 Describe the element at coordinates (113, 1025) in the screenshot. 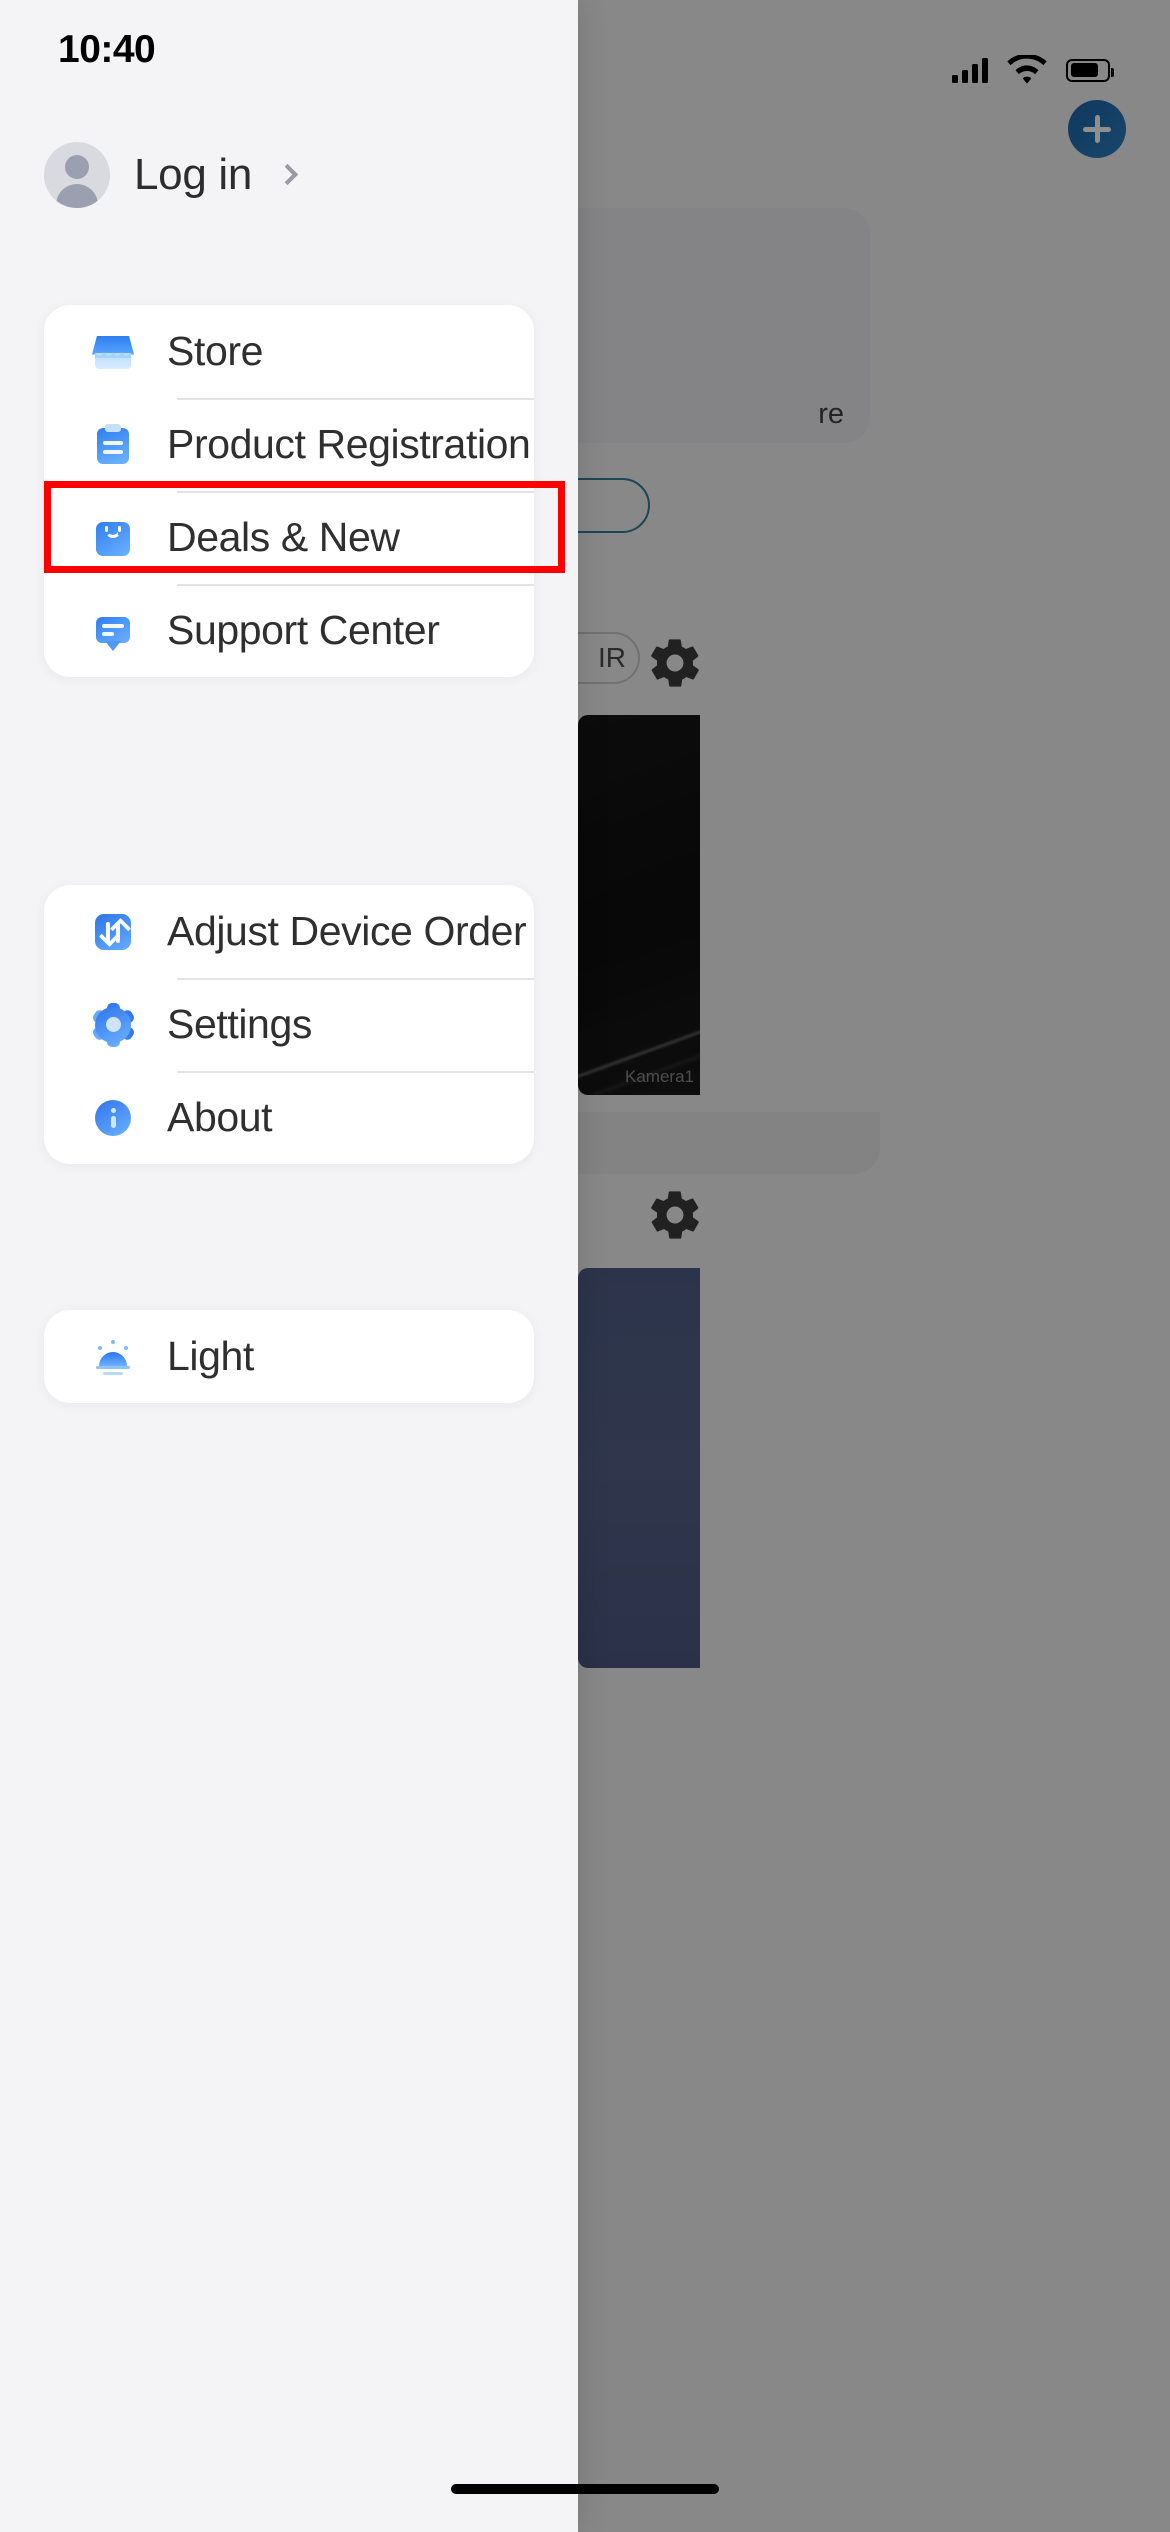

I see `gear-icon` at that location.